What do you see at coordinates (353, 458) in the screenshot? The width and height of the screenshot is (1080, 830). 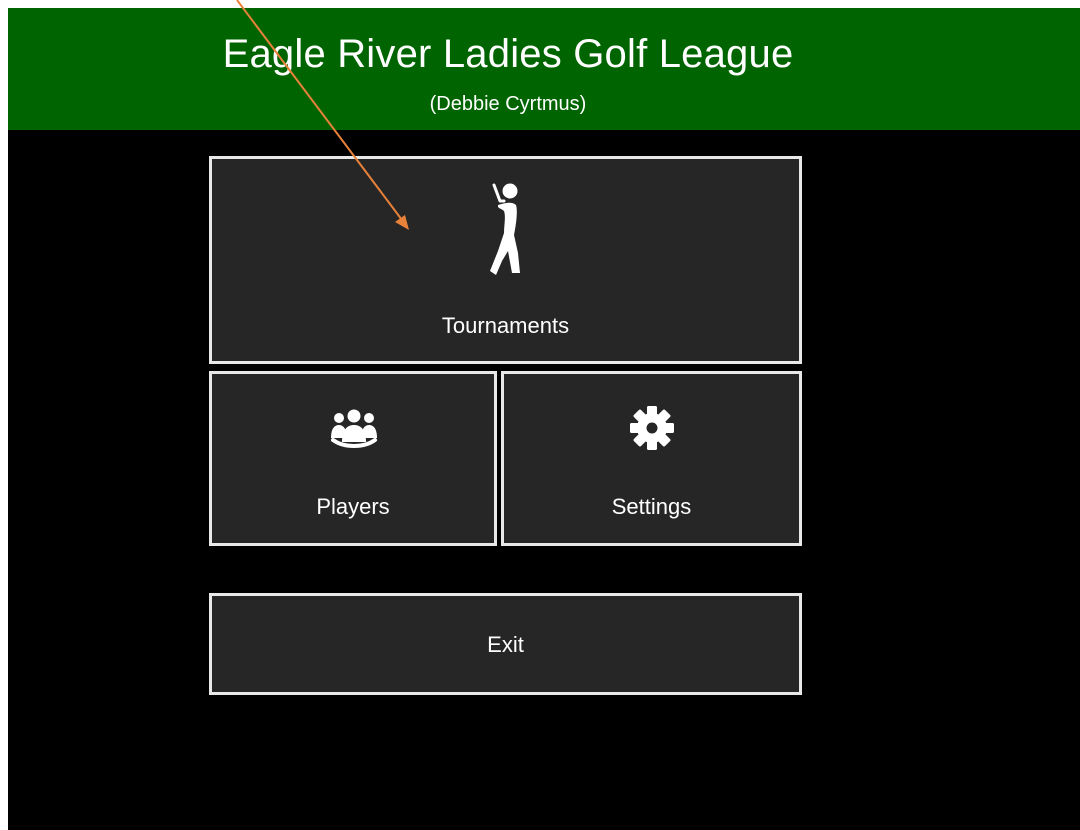 I see `players-button: Players` at bounding box center [353, 458].